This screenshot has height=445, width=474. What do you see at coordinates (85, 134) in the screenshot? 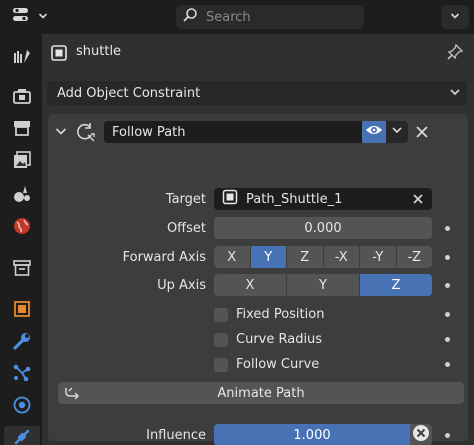
I see `follow-path-icon` at bounding box center [85, 134].